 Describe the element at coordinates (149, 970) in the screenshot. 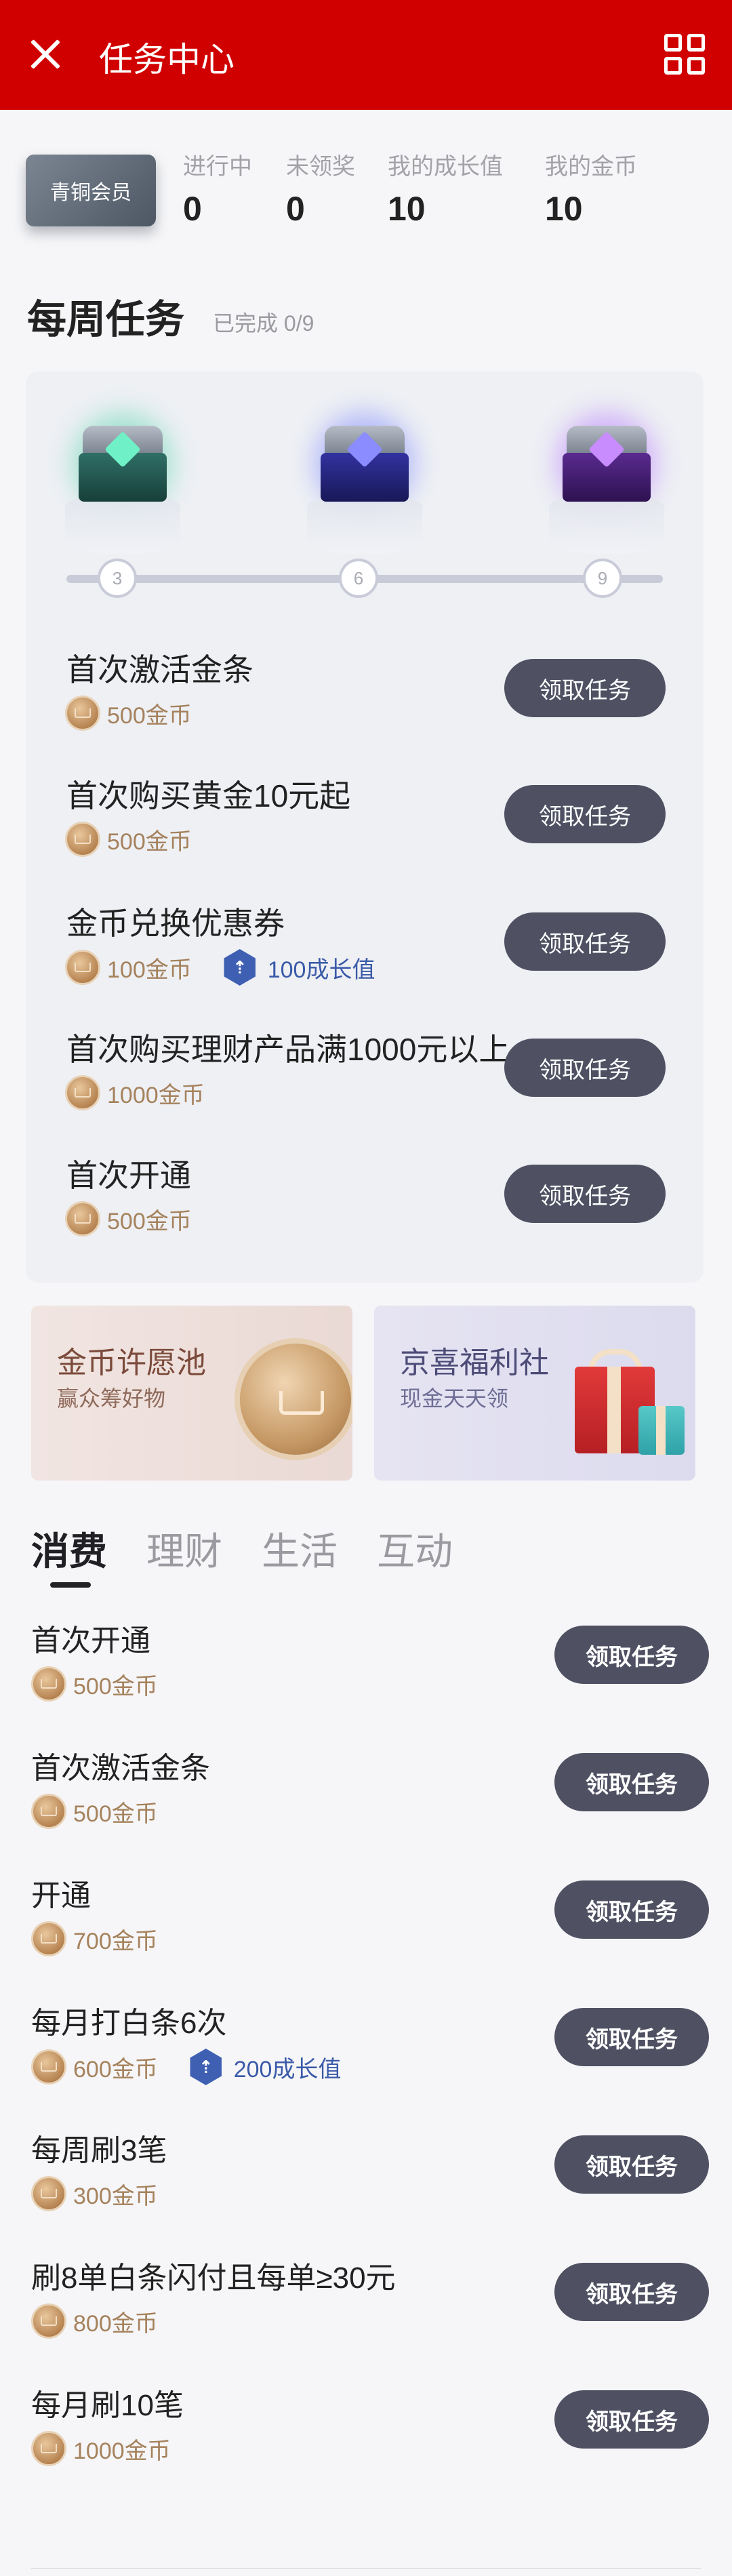

I see `coin-reward: 100金币` at that location.